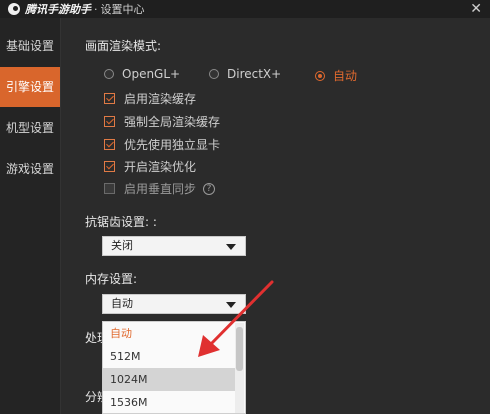 The image size is (490, 414). Describe the element at coordinates (14, 9) in the screenshot. I see `tencent-logo-icon` at that location.